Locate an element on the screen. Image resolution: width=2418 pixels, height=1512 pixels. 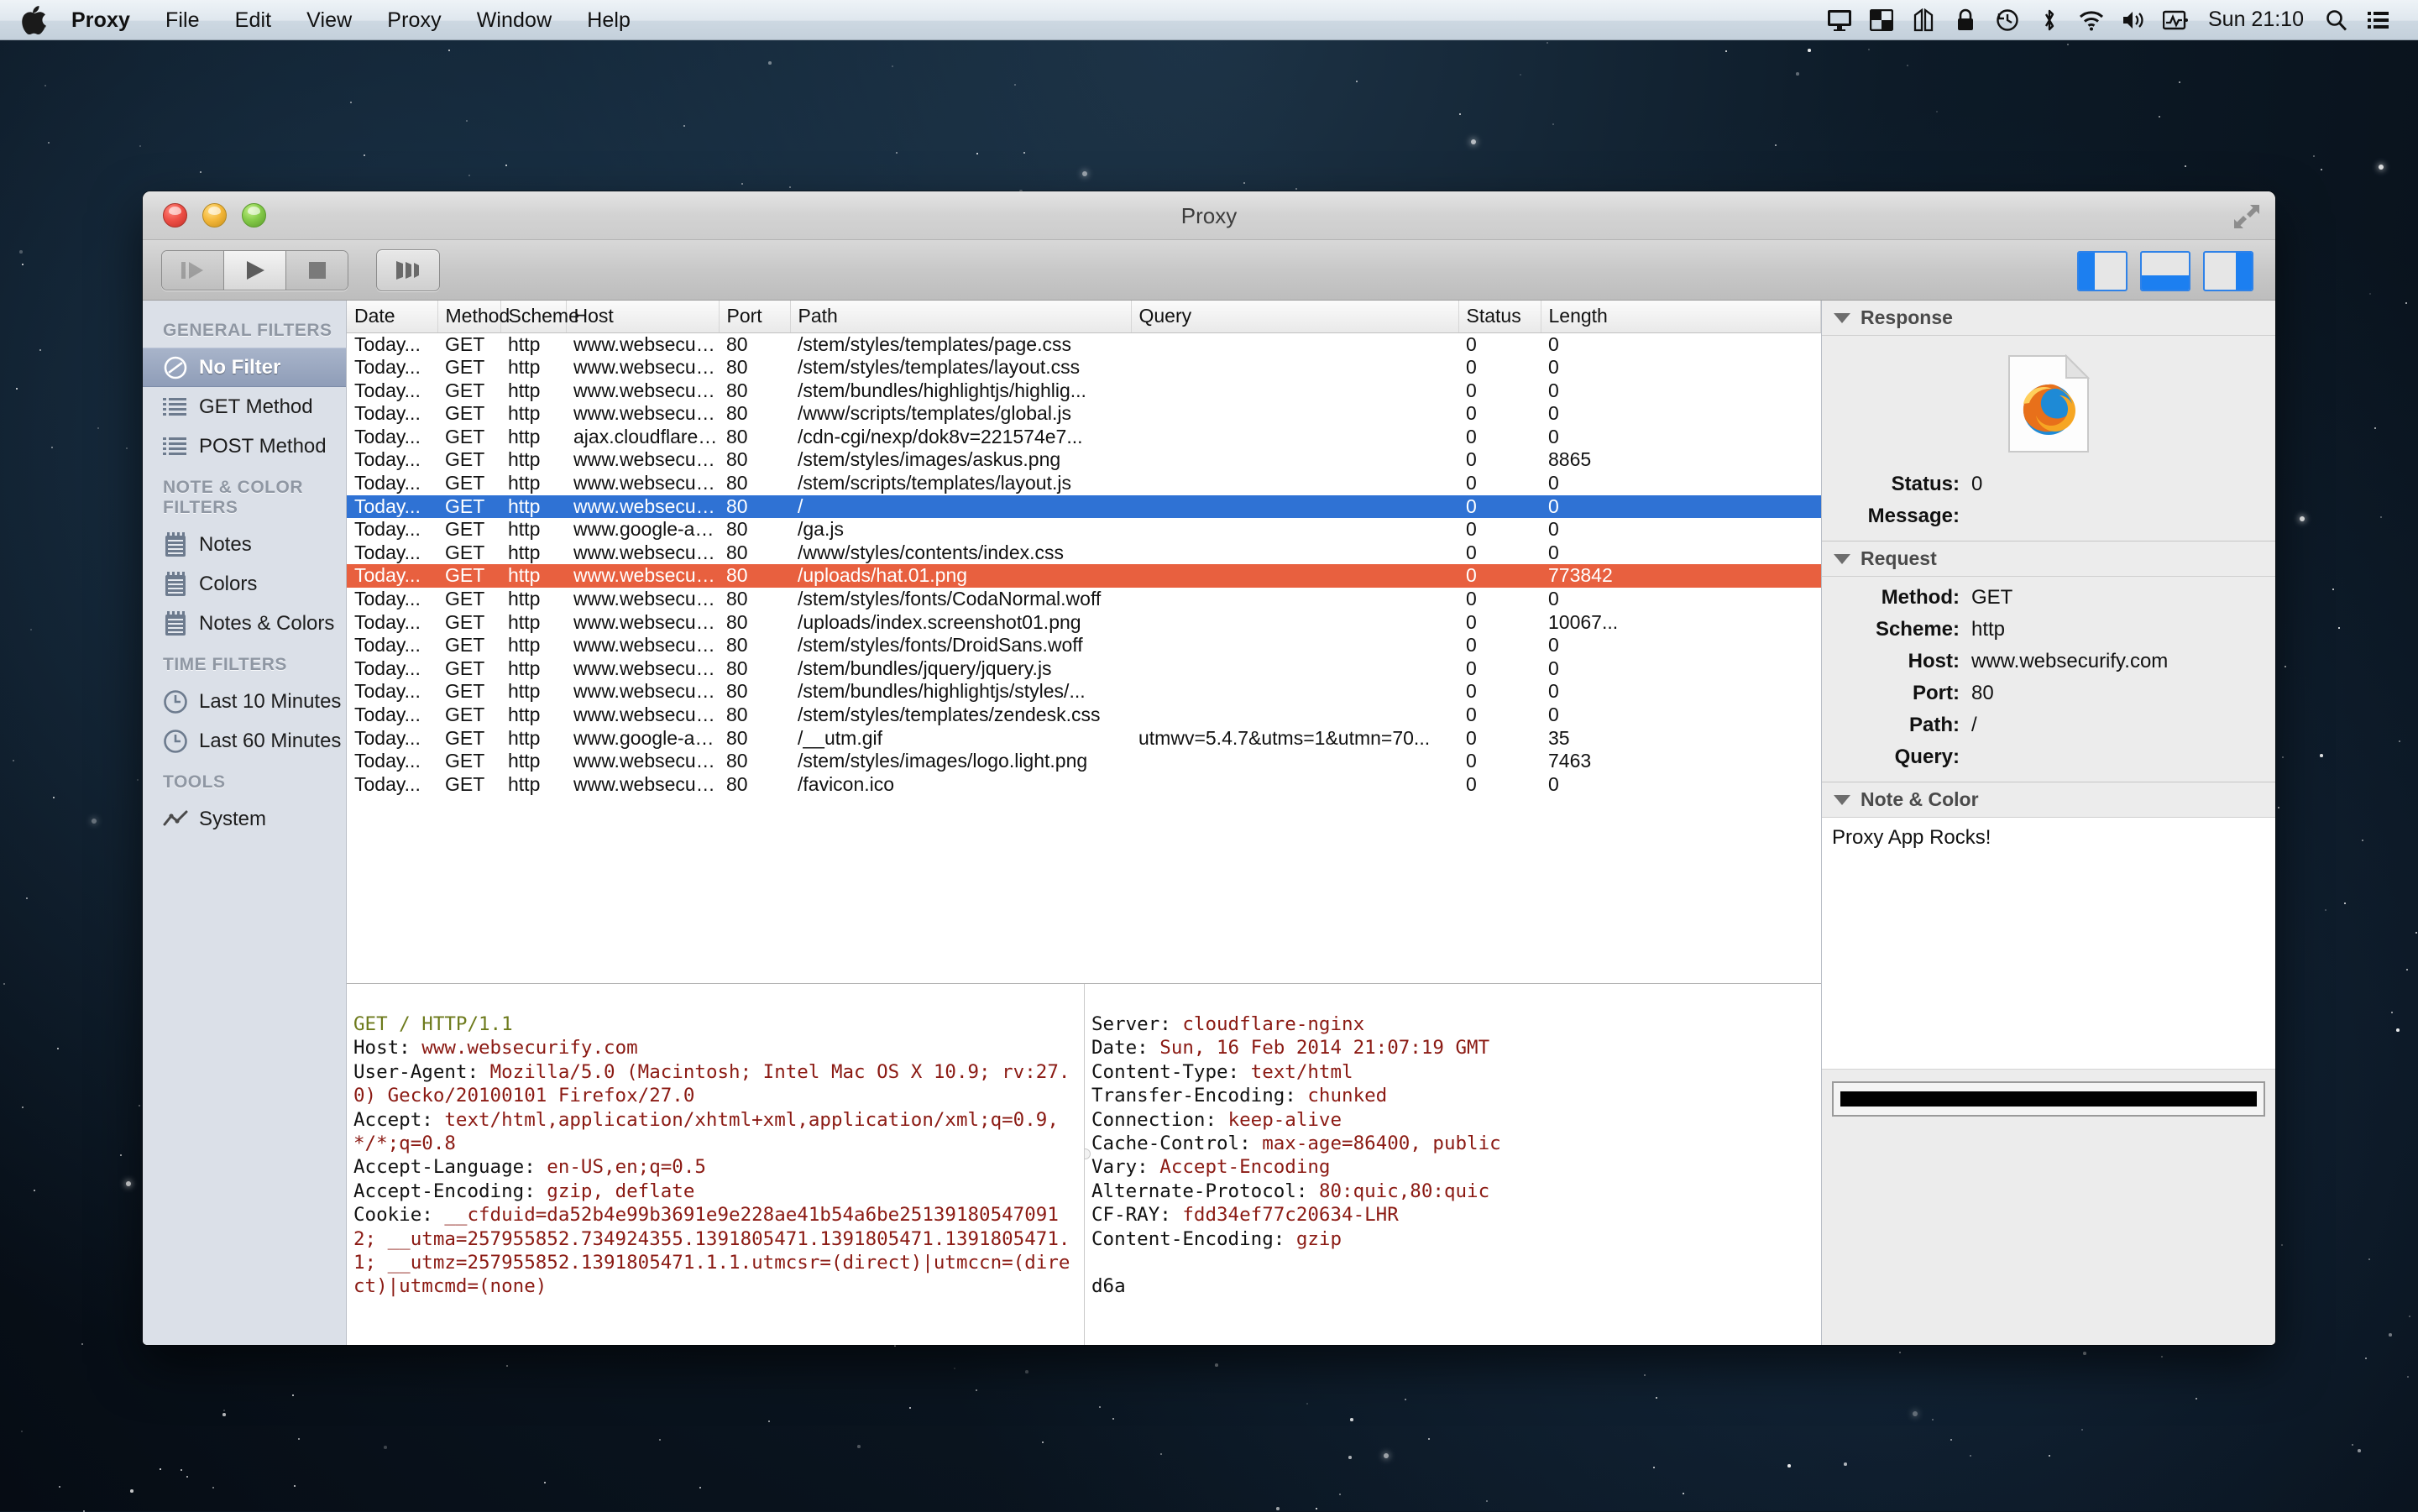
response-section-header: Response is located at coordinates (2048, 318).